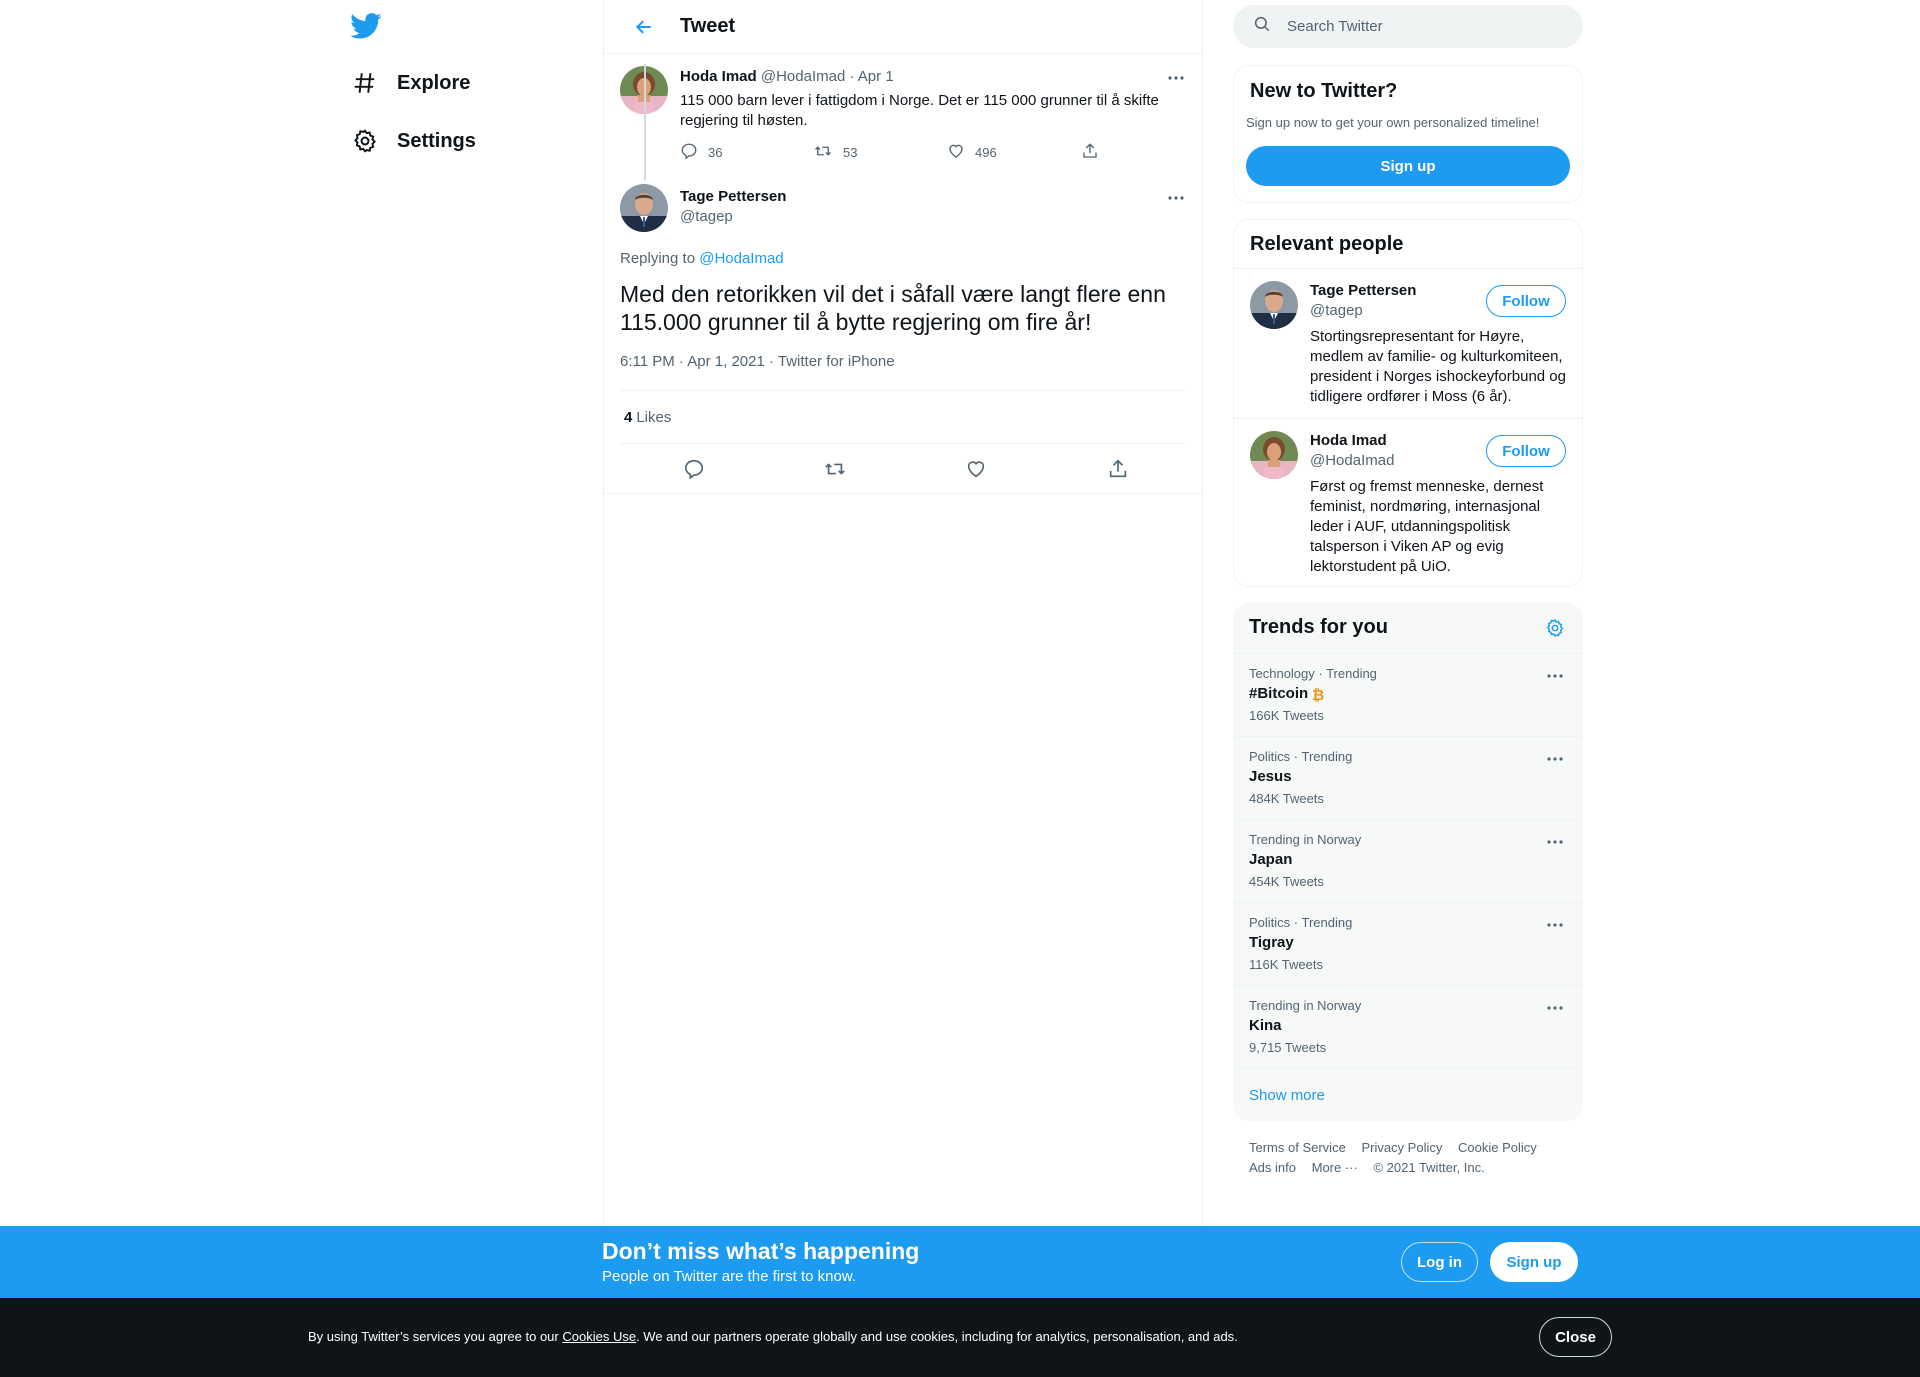  I want to click on trend-meta: Technology · Trending, so click(1313, 673).